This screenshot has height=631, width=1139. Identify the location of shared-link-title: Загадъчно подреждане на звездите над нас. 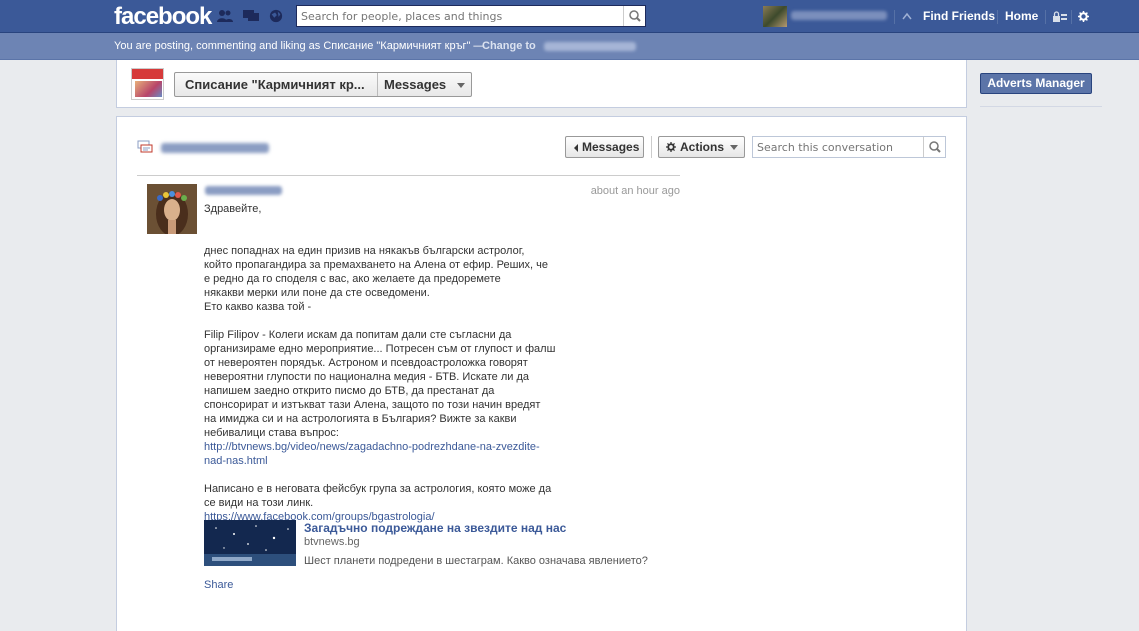
(435, 528).